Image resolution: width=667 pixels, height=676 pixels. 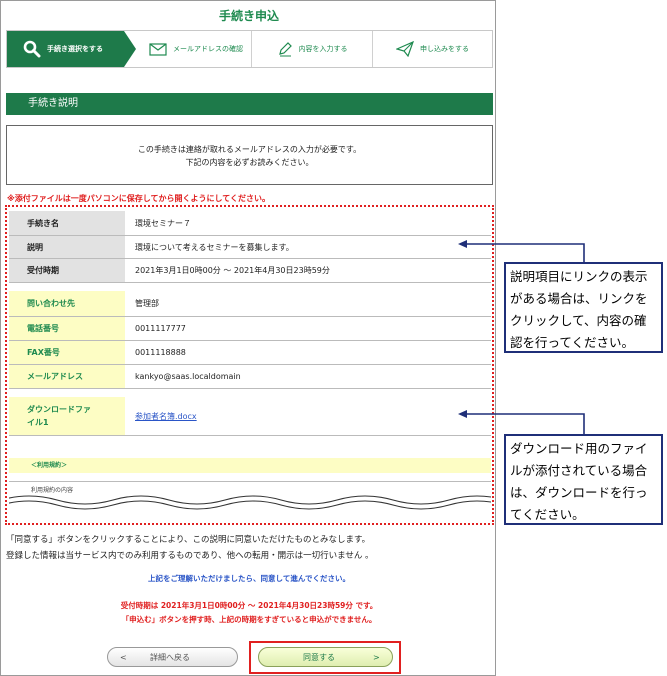 What do you see at coordinates (579, 448) in the screenshot?
I see `callout-line: ダウンロード用のファイ` at bounding box center [579, 448].